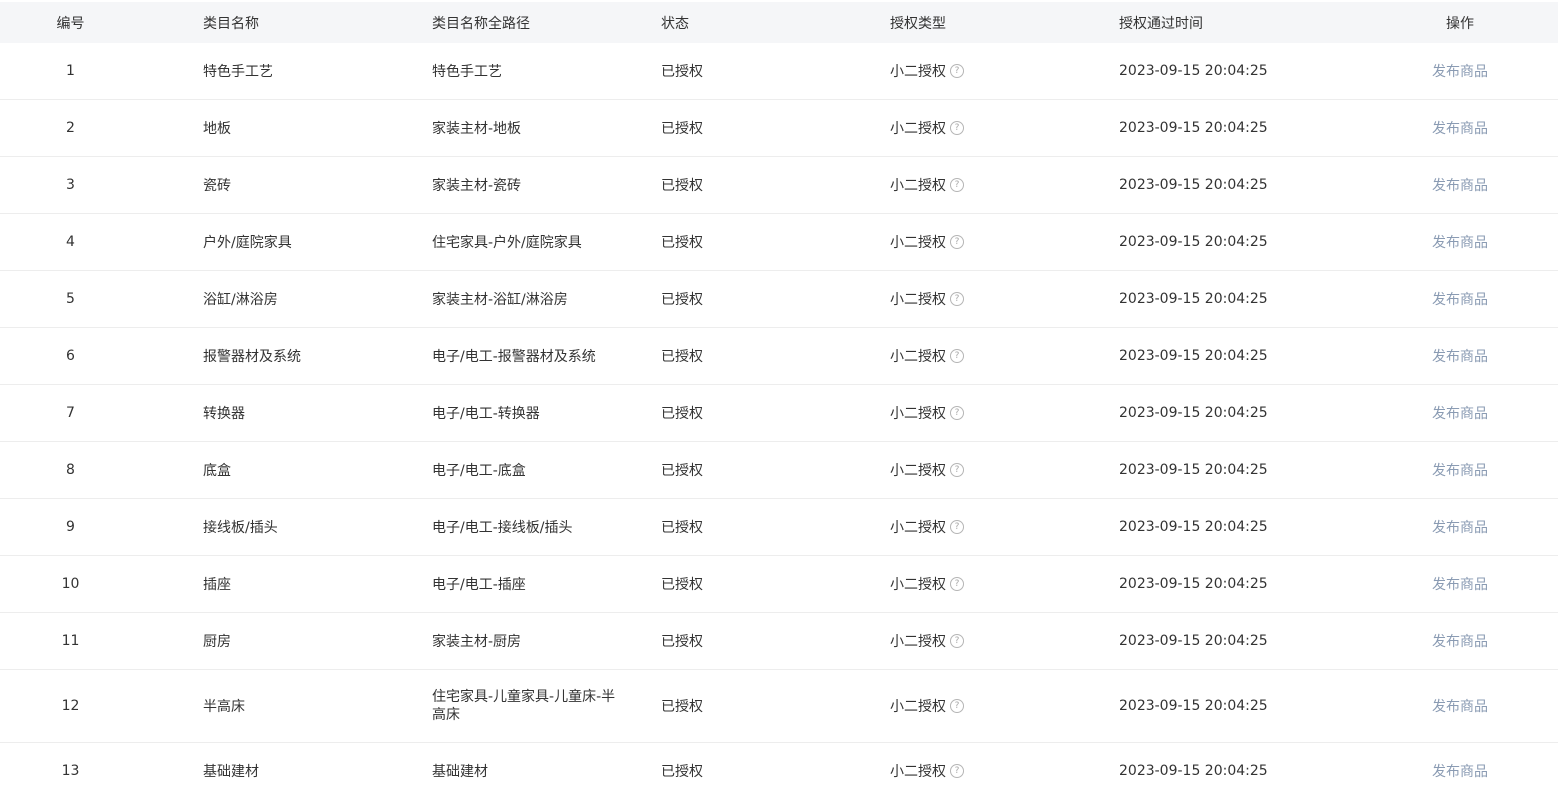 This screenshot has width=1558, height=793. I want to click on row-category-path: 特色手工艺, so click(467, 72).